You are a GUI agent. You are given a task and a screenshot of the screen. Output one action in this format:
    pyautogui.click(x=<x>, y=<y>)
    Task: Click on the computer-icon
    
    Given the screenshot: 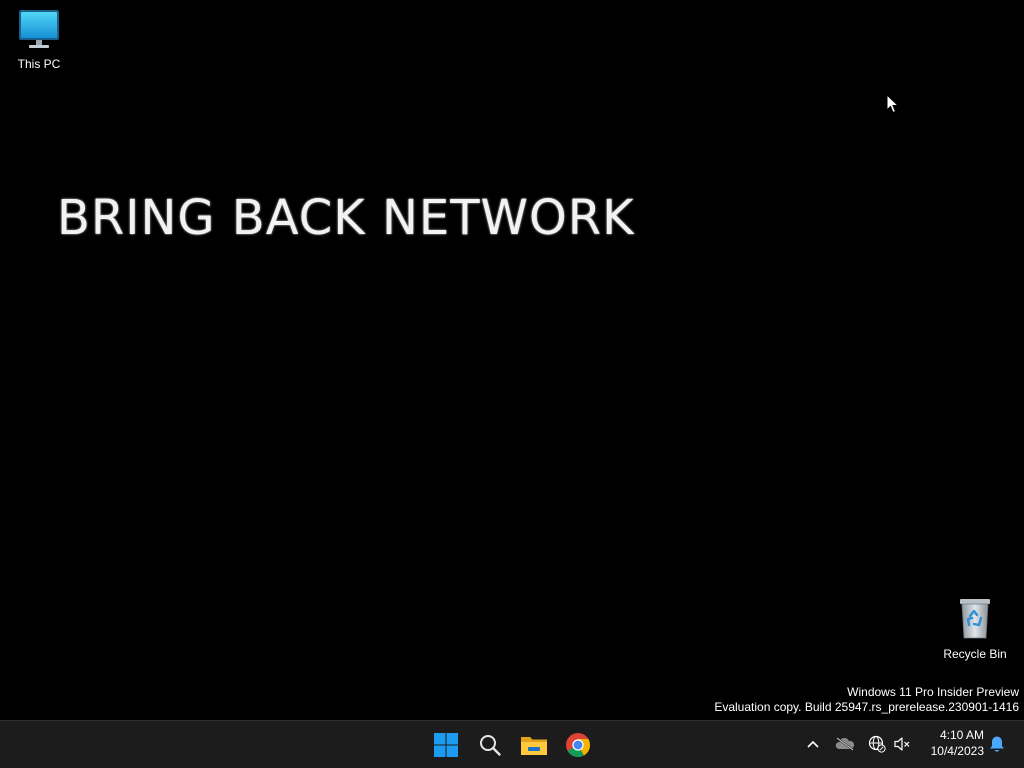 What is the action you would take?
    pyautogui.click(x=39, y=29)
    